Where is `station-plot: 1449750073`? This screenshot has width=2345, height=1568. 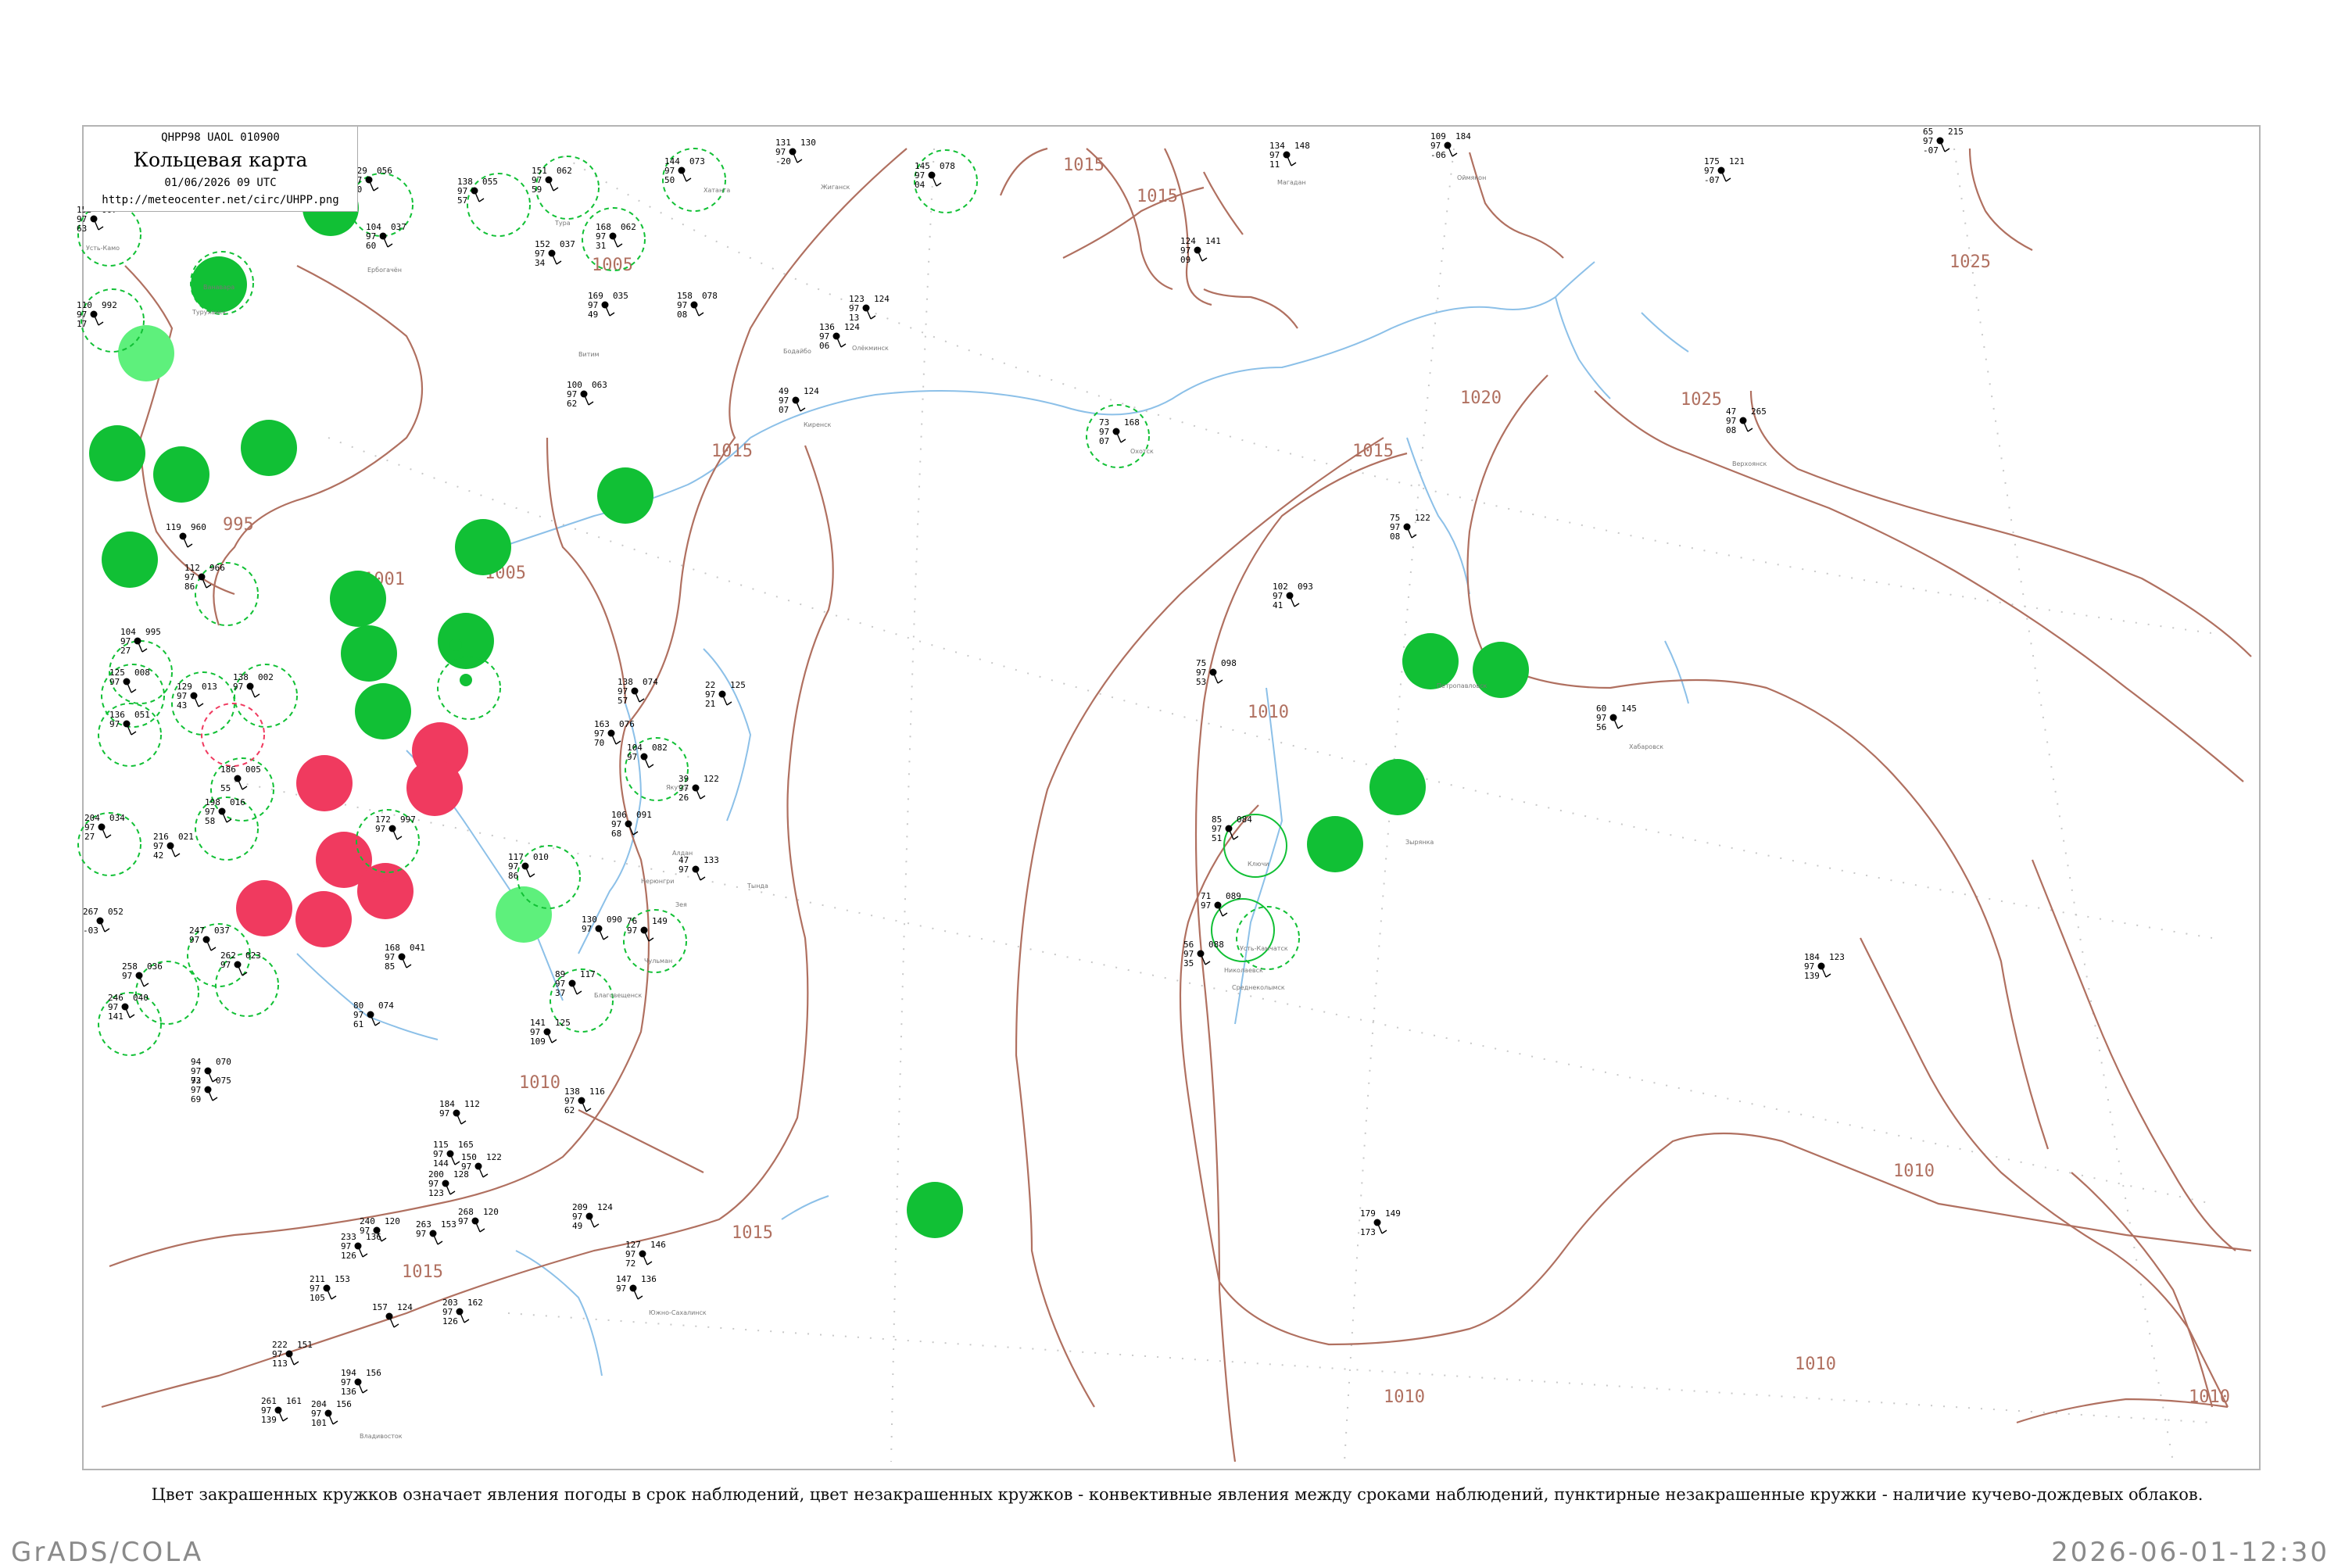 station-plot: 1449750073 is located at coordinates (684, 170).